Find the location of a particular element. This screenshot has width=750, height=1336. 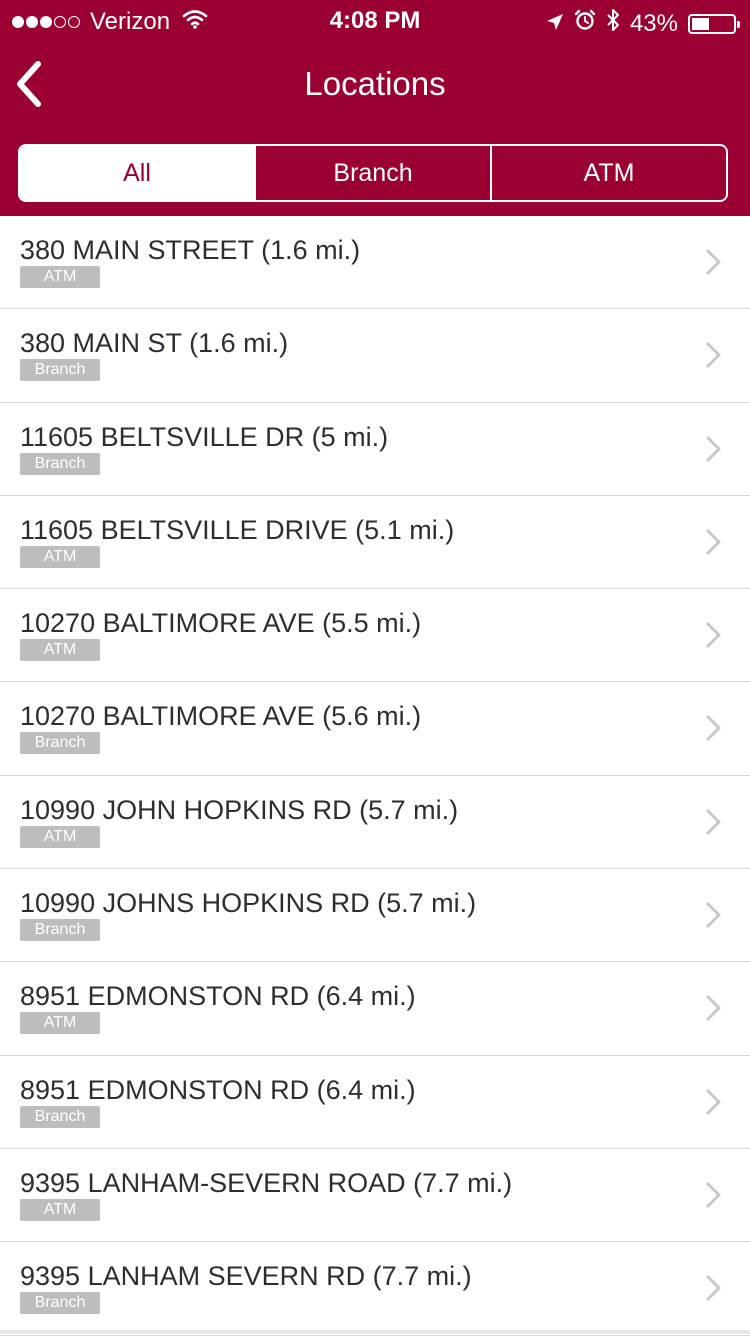

segment-atm: ATM is located at coordinates (608, 173).